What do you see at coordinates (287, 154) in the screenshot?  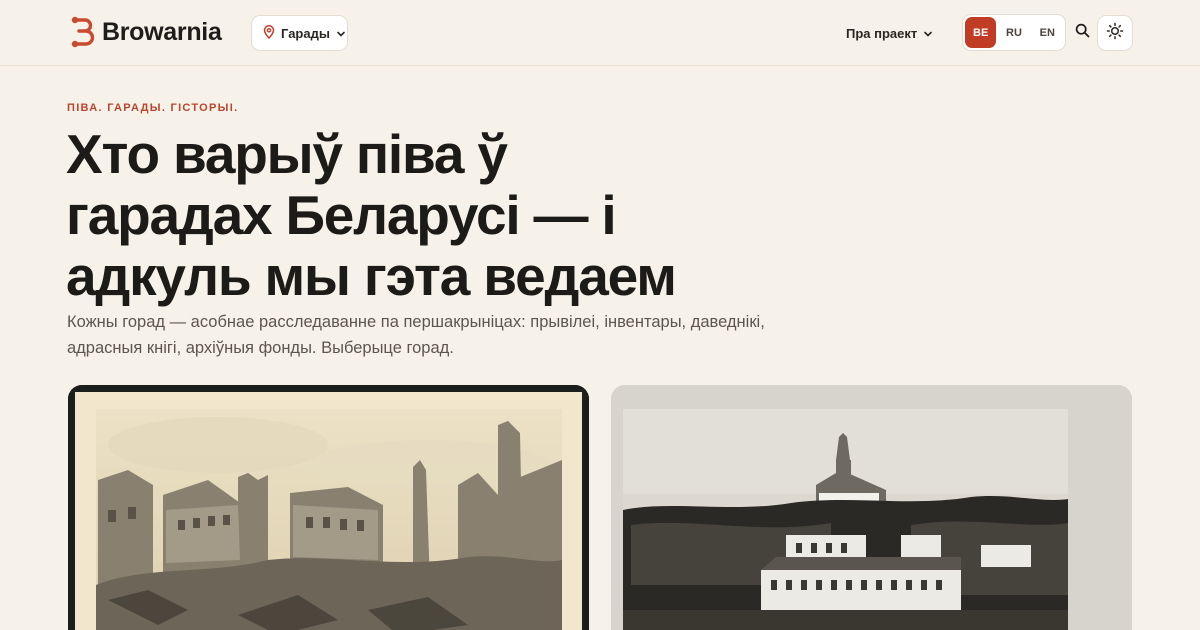 I see `page-title-line: Хто варыў піва ў` at bounding box center [287, 154].